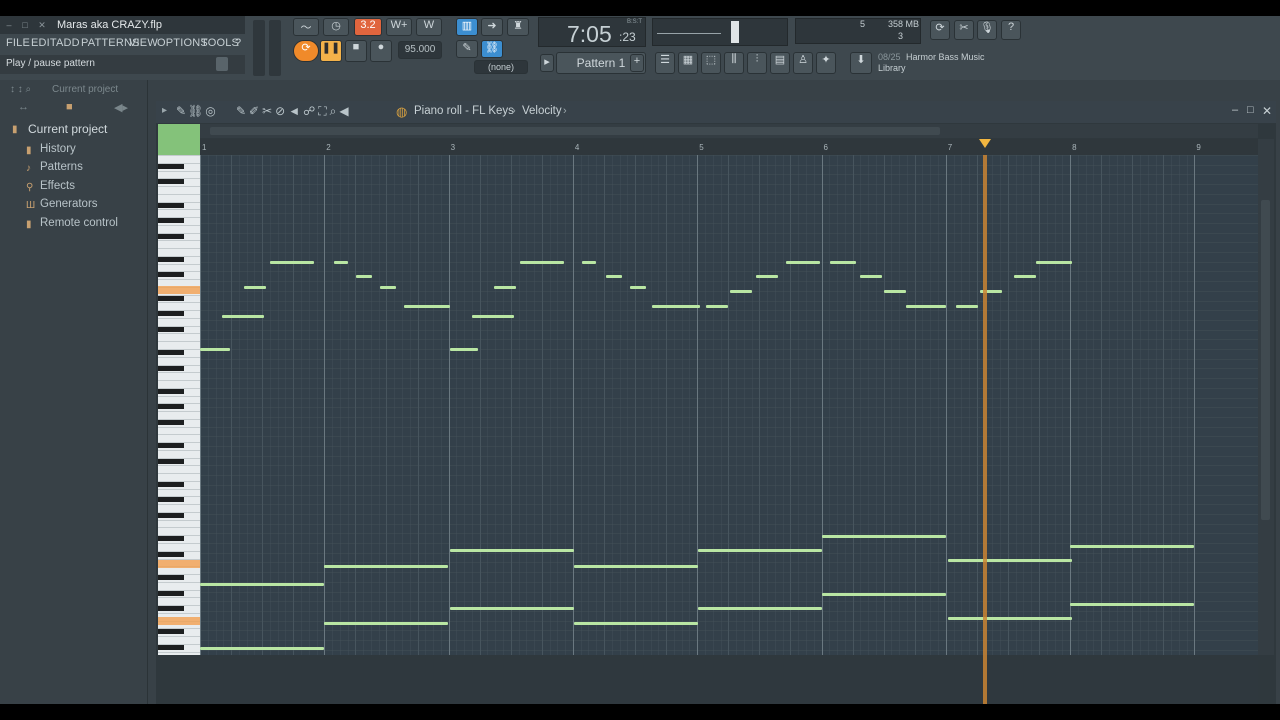 The image size is (1280, 720). What do you see at coordinates (861, 63) in the screenshot?
I see `download-icon: ⬇` at bounding box center [861, 63].